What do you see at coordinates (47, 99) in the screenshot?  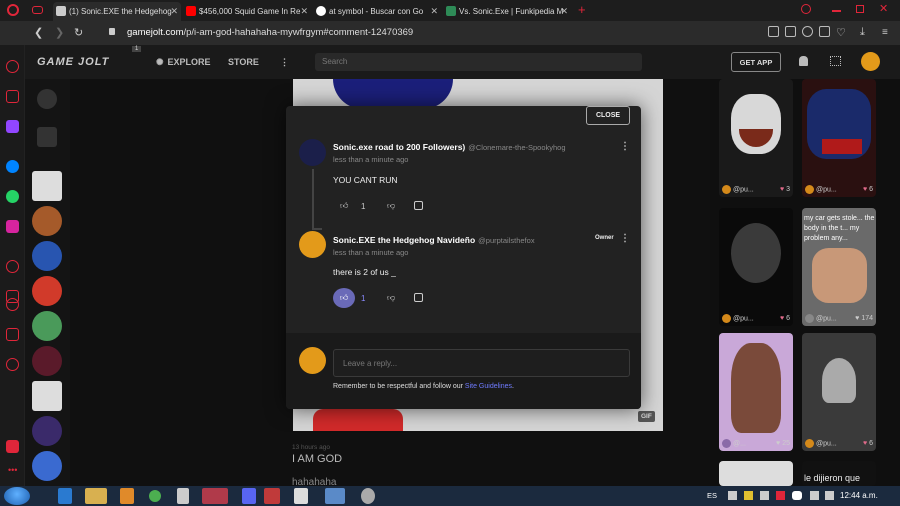 I see `home-rail-icon` at bounding box center [47, 99].